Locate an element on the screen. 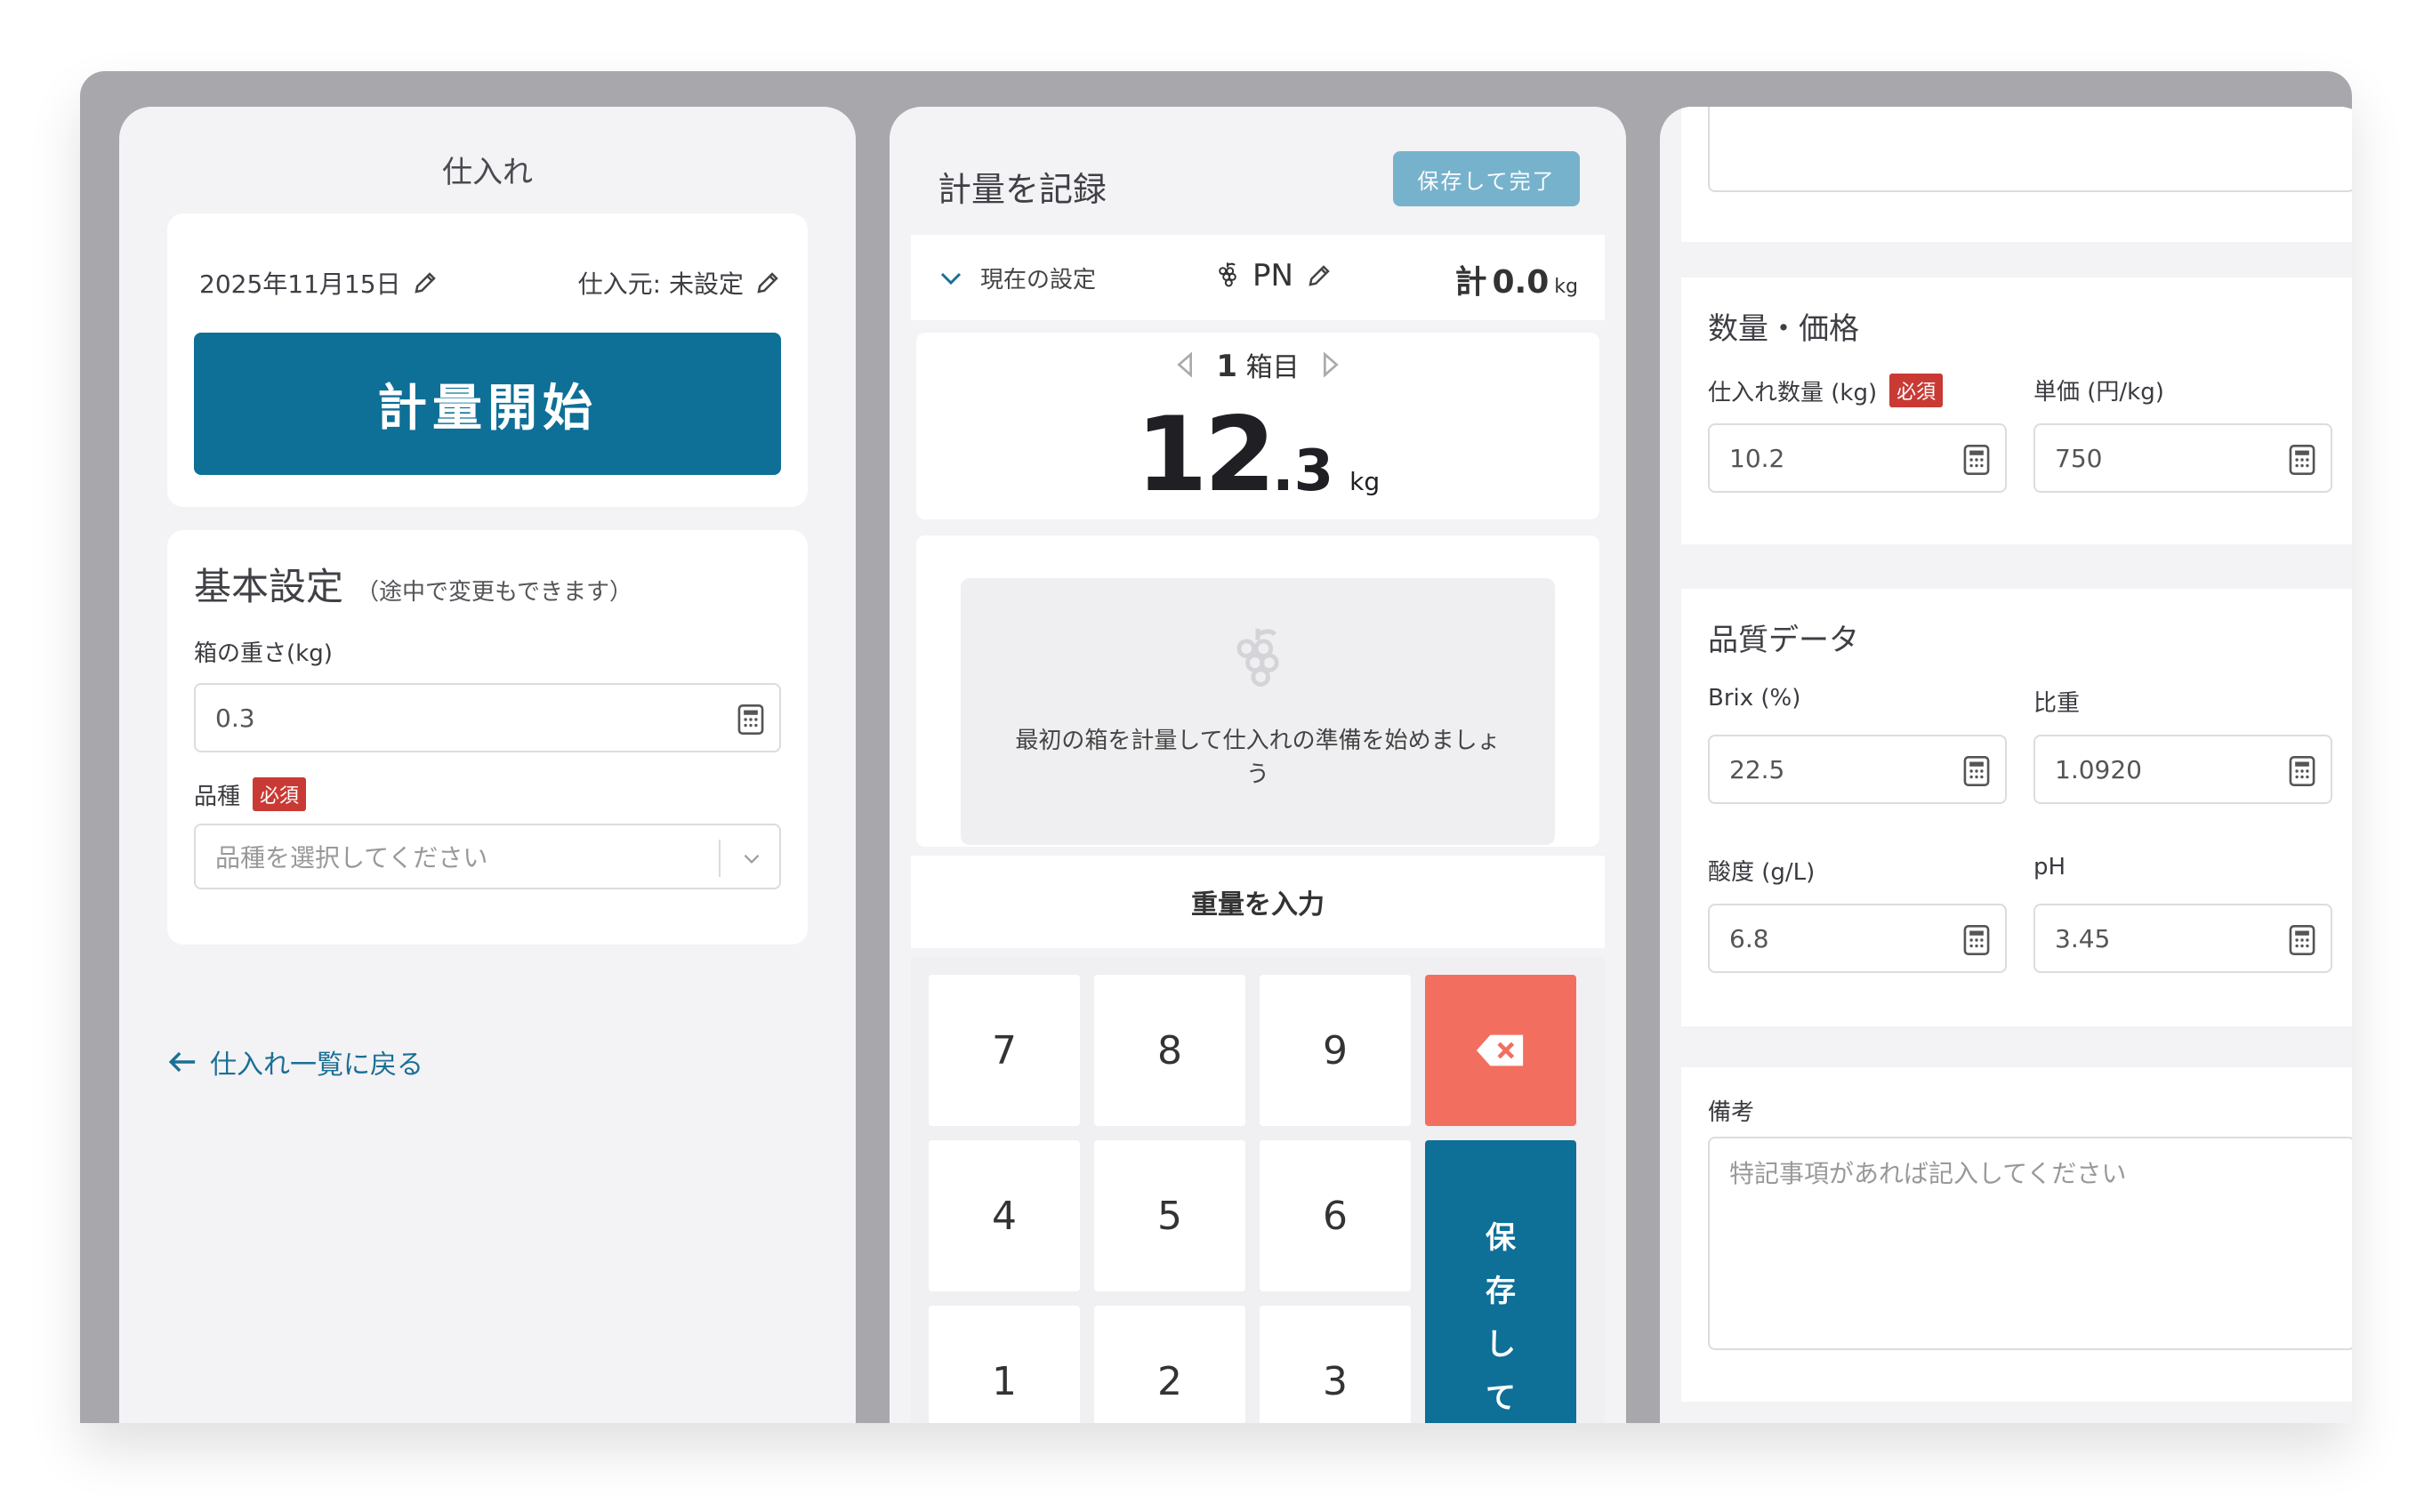 The width and height of the screenshot is (2432, 1512). box-weight-label-text: 箱の重さ(kg) is located at coordinates (263, 653).